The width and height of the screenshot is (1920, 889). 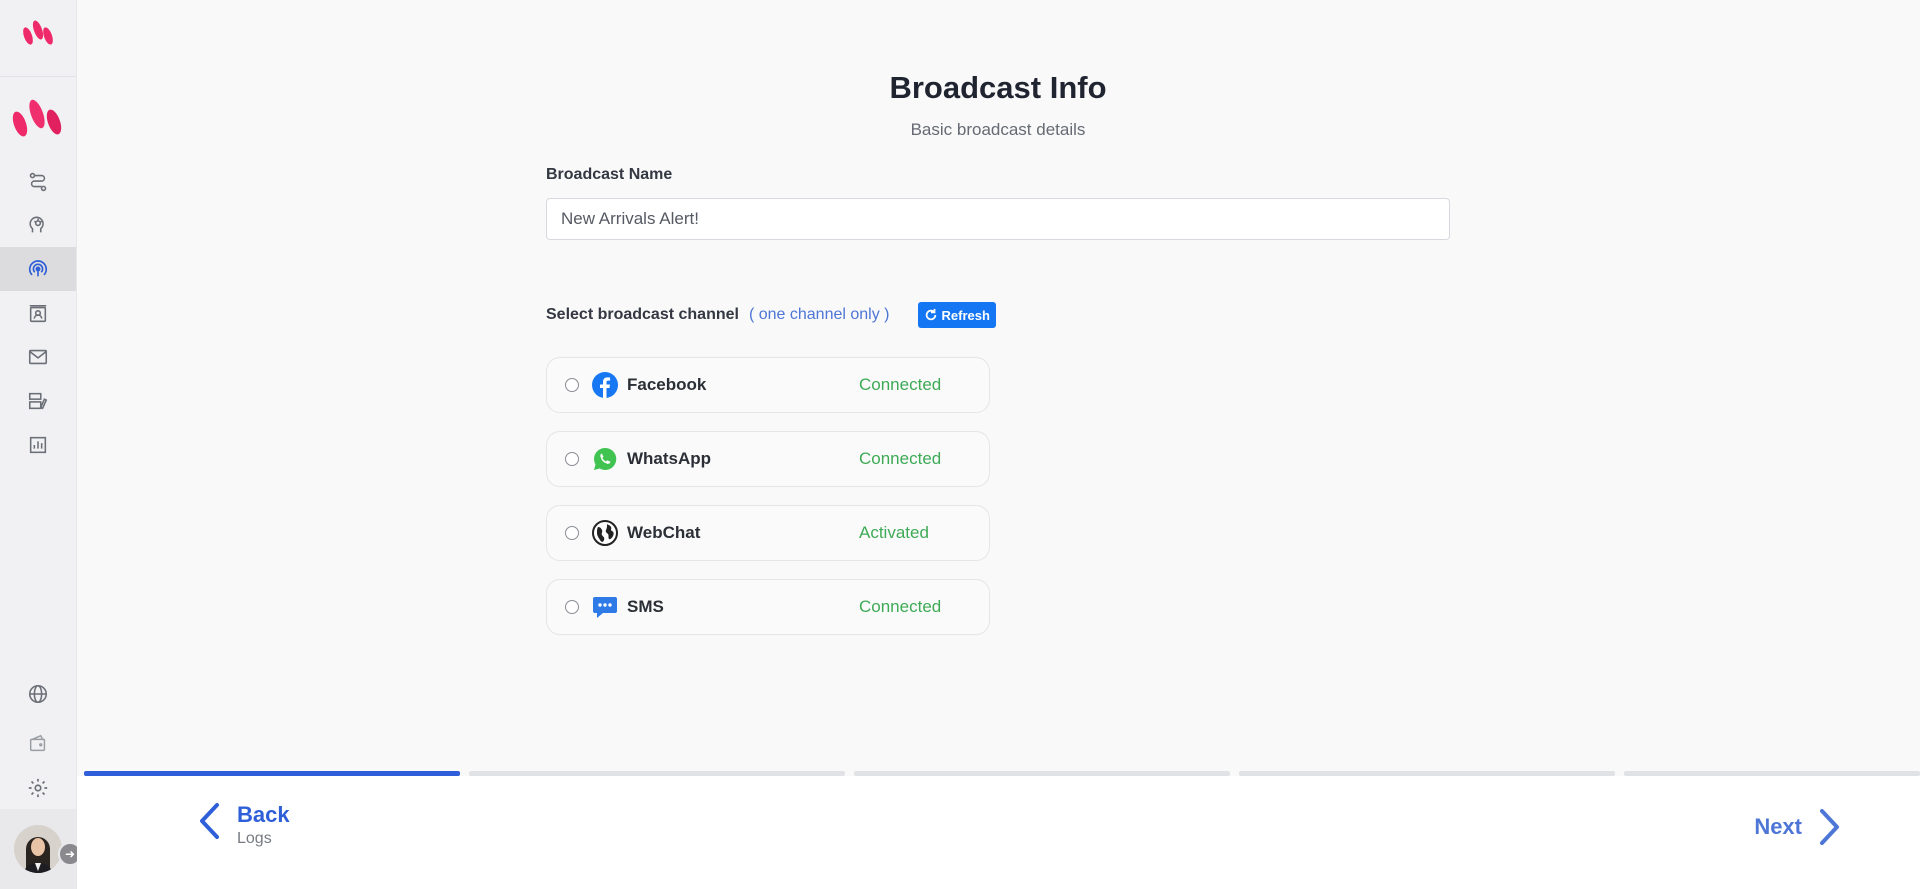 What do you see at coordinates (667, 384) in the screenshot?
I see `channel-name: Facebook` at bounding box center [667, 384].